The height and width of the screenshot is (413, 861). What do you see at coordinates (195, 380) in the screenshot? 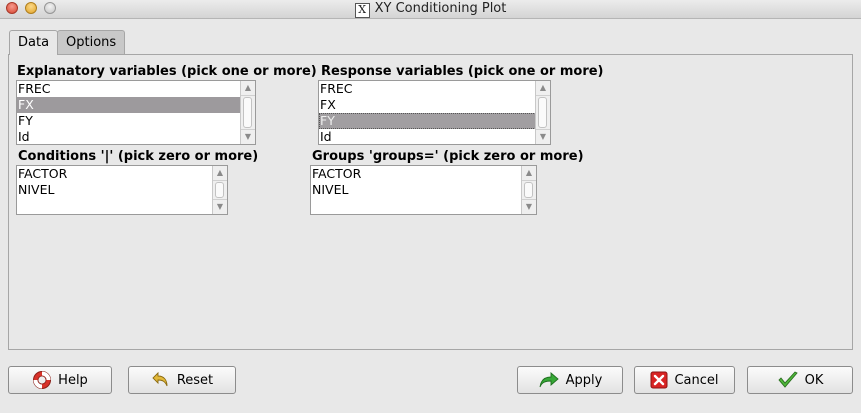
I see `reset-button-label: Reset` at bounding box center [195, 380].